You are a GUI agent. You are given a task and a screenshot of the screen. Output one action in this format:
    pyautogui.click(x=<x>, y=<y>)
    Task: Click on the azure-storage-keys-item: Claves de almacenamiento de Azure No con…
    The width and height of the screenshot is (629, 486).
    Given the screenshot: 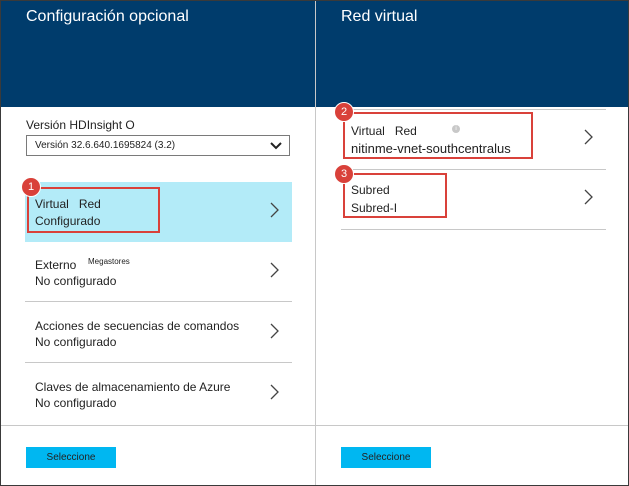 What is the action you would take?
    pyautogui.click(x=158, y=394)
    